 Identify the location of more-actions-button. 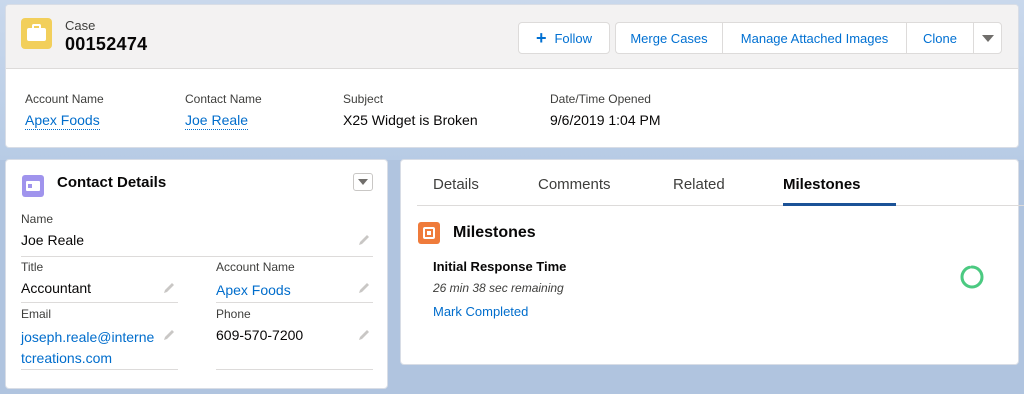
(987, 38).